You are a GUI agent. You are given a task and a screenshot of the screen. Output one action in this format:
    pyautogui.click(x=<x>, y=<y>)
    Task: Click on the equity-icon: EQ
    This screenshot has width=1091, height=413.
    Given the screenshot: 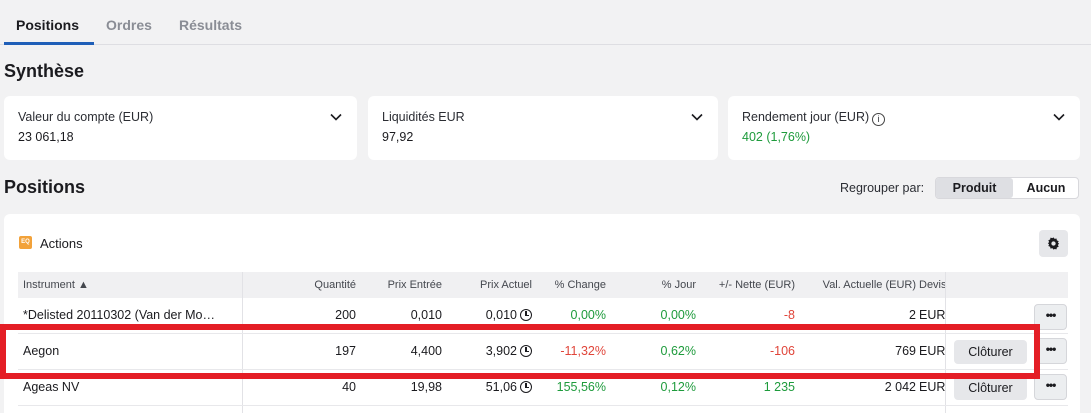 What is the action you would take?
    pyautogui.click(x=25, y=242)
    